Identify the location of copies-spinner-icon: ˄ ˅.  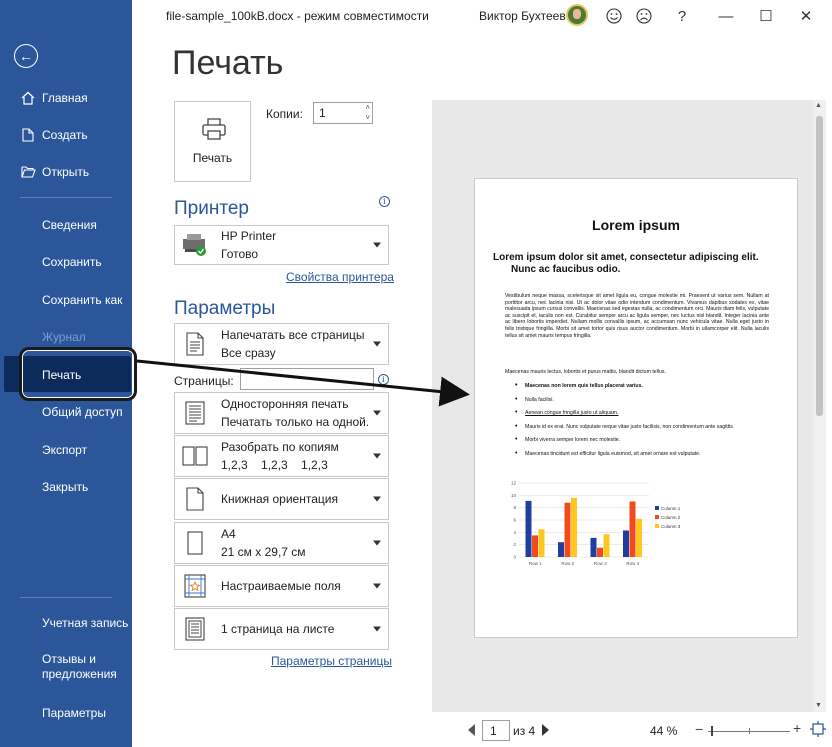
(367, 113).